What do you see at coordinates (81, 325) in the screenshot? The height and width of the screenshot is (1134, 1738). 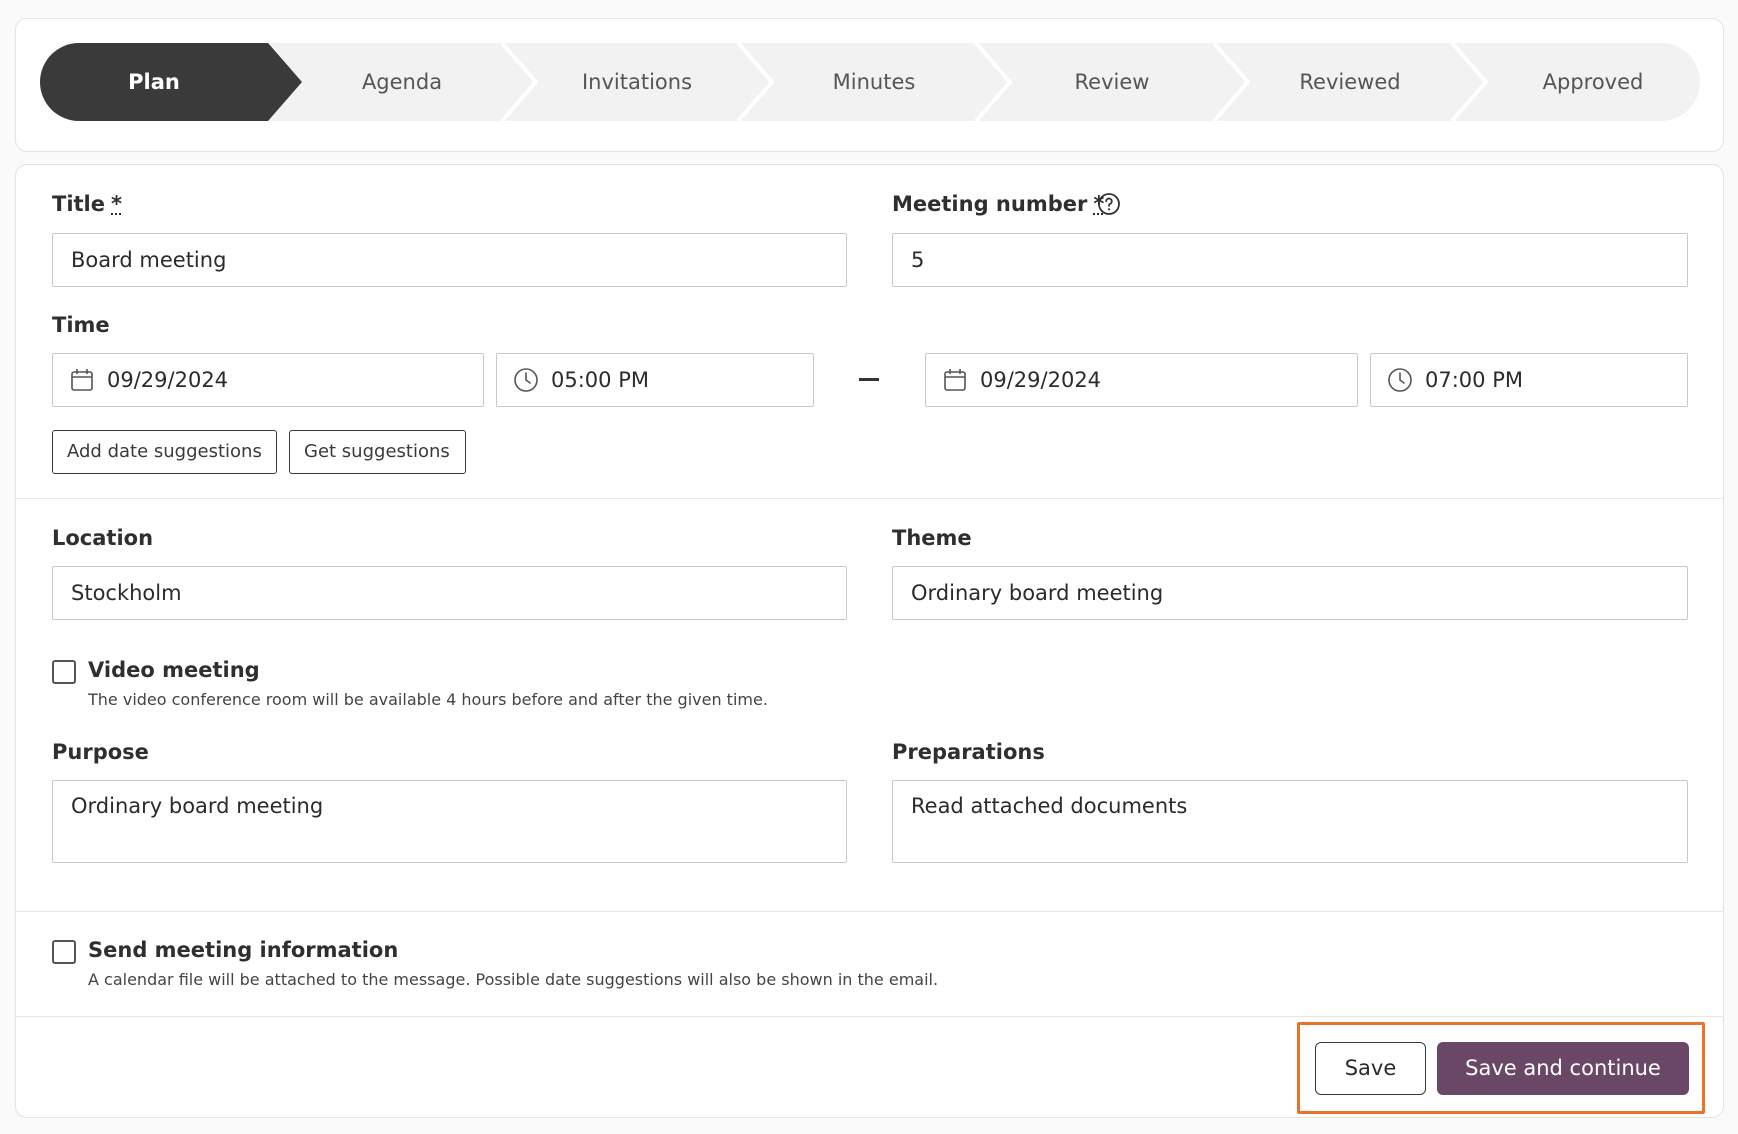 I see `time-label: Time` at bounding box center [81, 325].